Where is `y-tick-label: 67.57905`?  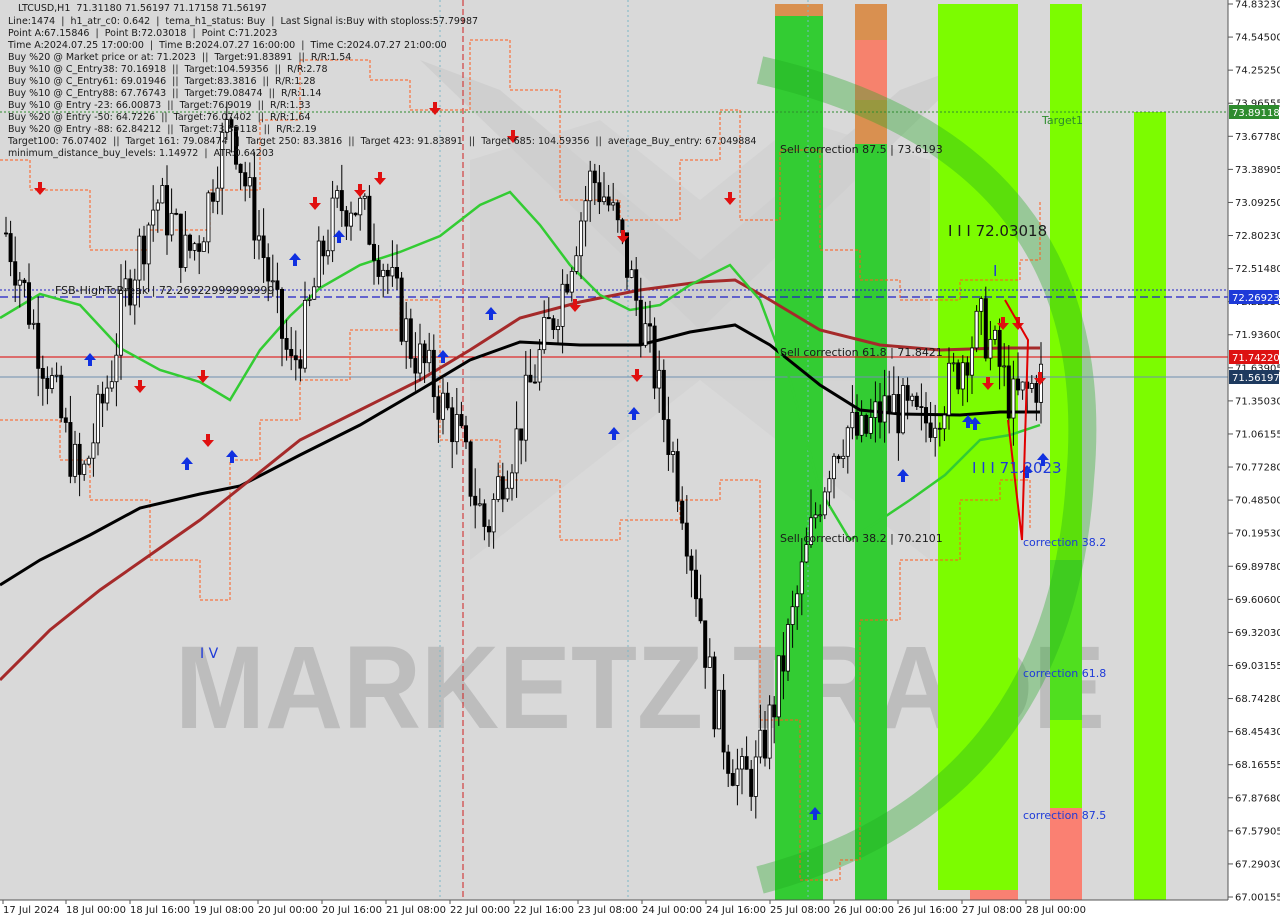 y-tick-label: 67.57905 is located at coordinates (1257, 831).